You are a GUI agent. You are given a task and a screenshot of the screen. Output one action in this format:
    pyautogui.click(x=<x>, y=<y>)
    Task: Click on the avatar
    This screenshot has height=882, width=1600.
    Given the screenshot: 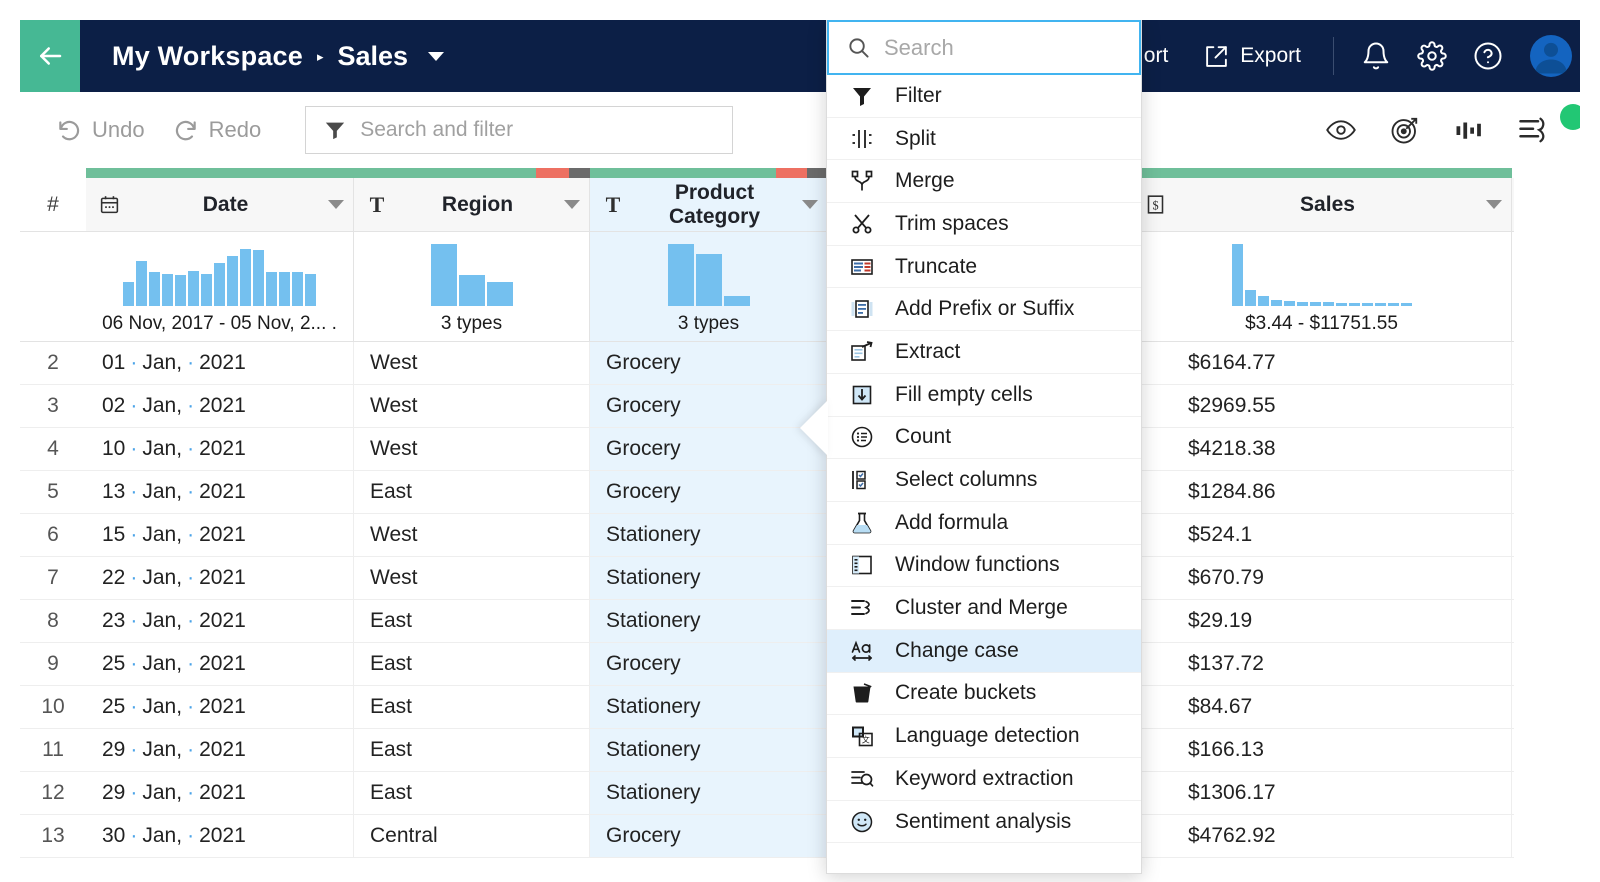 What is the action you would take?
    pyautogui.click(x=1551, y=56)
    